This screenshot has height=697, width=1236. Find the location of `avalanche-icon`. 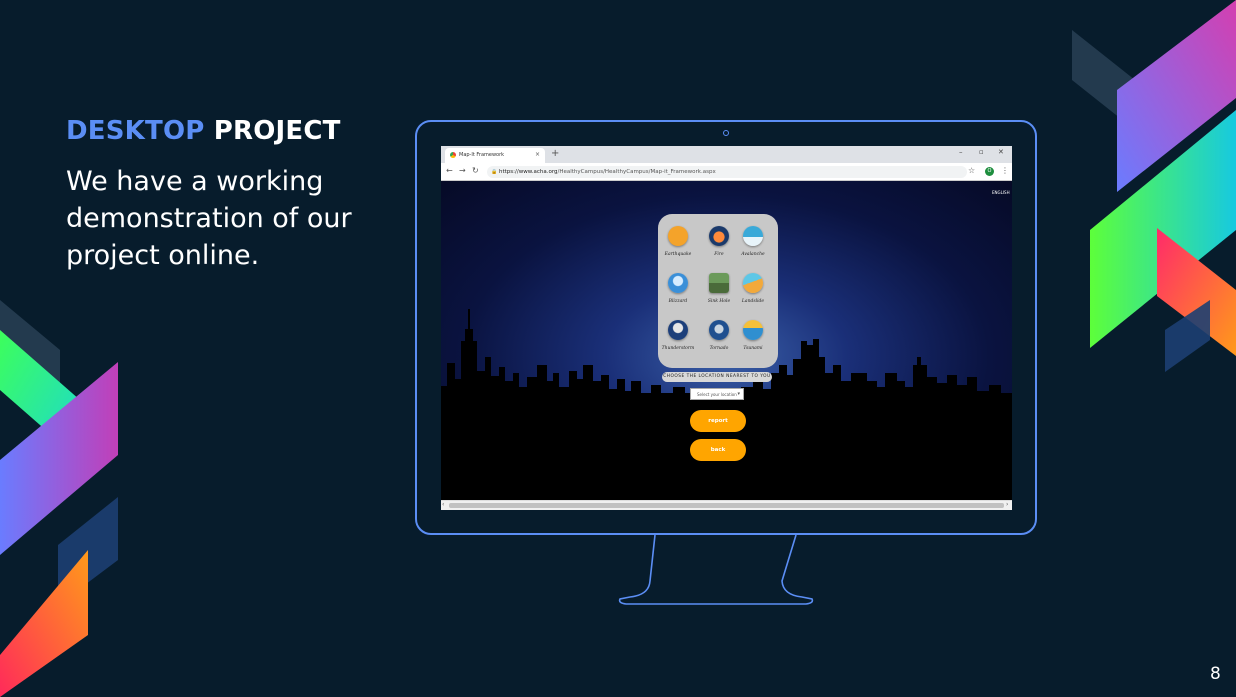

avalanche-icon is located at coordinates (753, 236).